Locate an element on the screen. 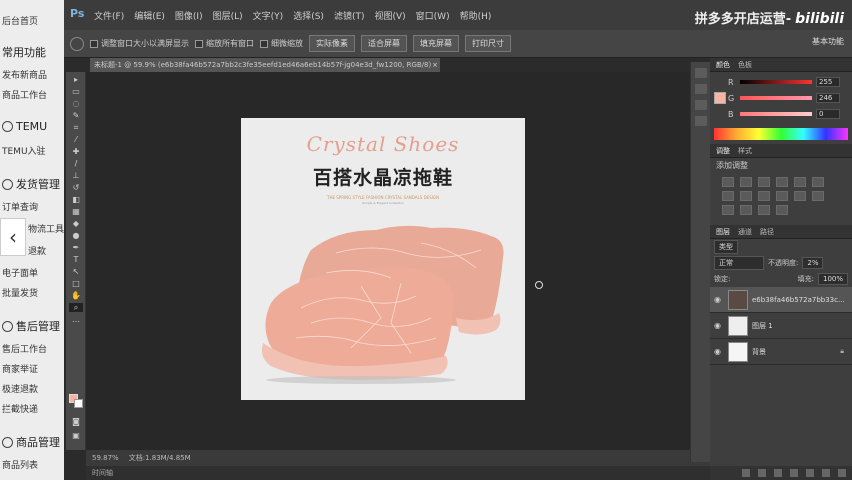  healing-tool-icon: ✚ is located at coordinates (76, 151).